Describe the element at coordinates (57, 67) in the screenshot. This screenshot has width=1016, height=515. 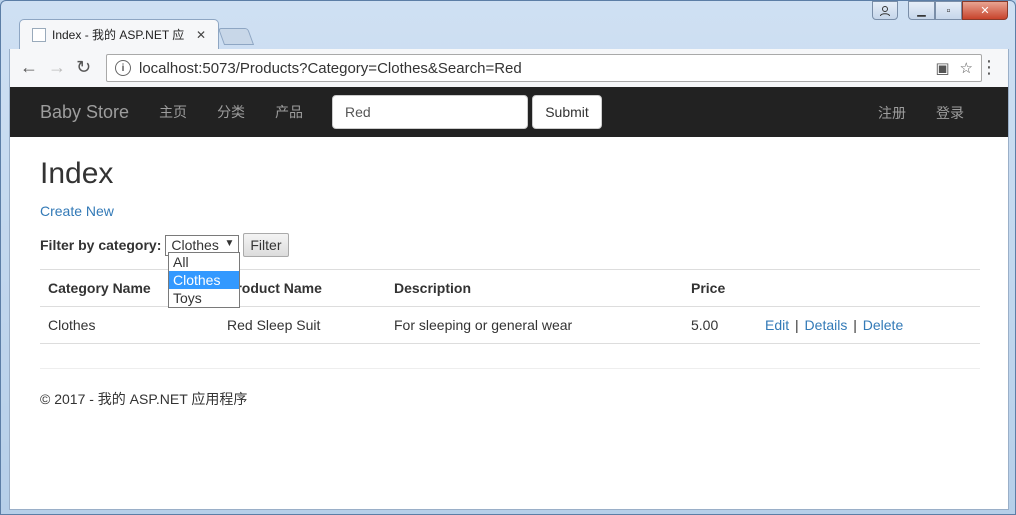
I see `forward-arrow-icon: →` at that location.